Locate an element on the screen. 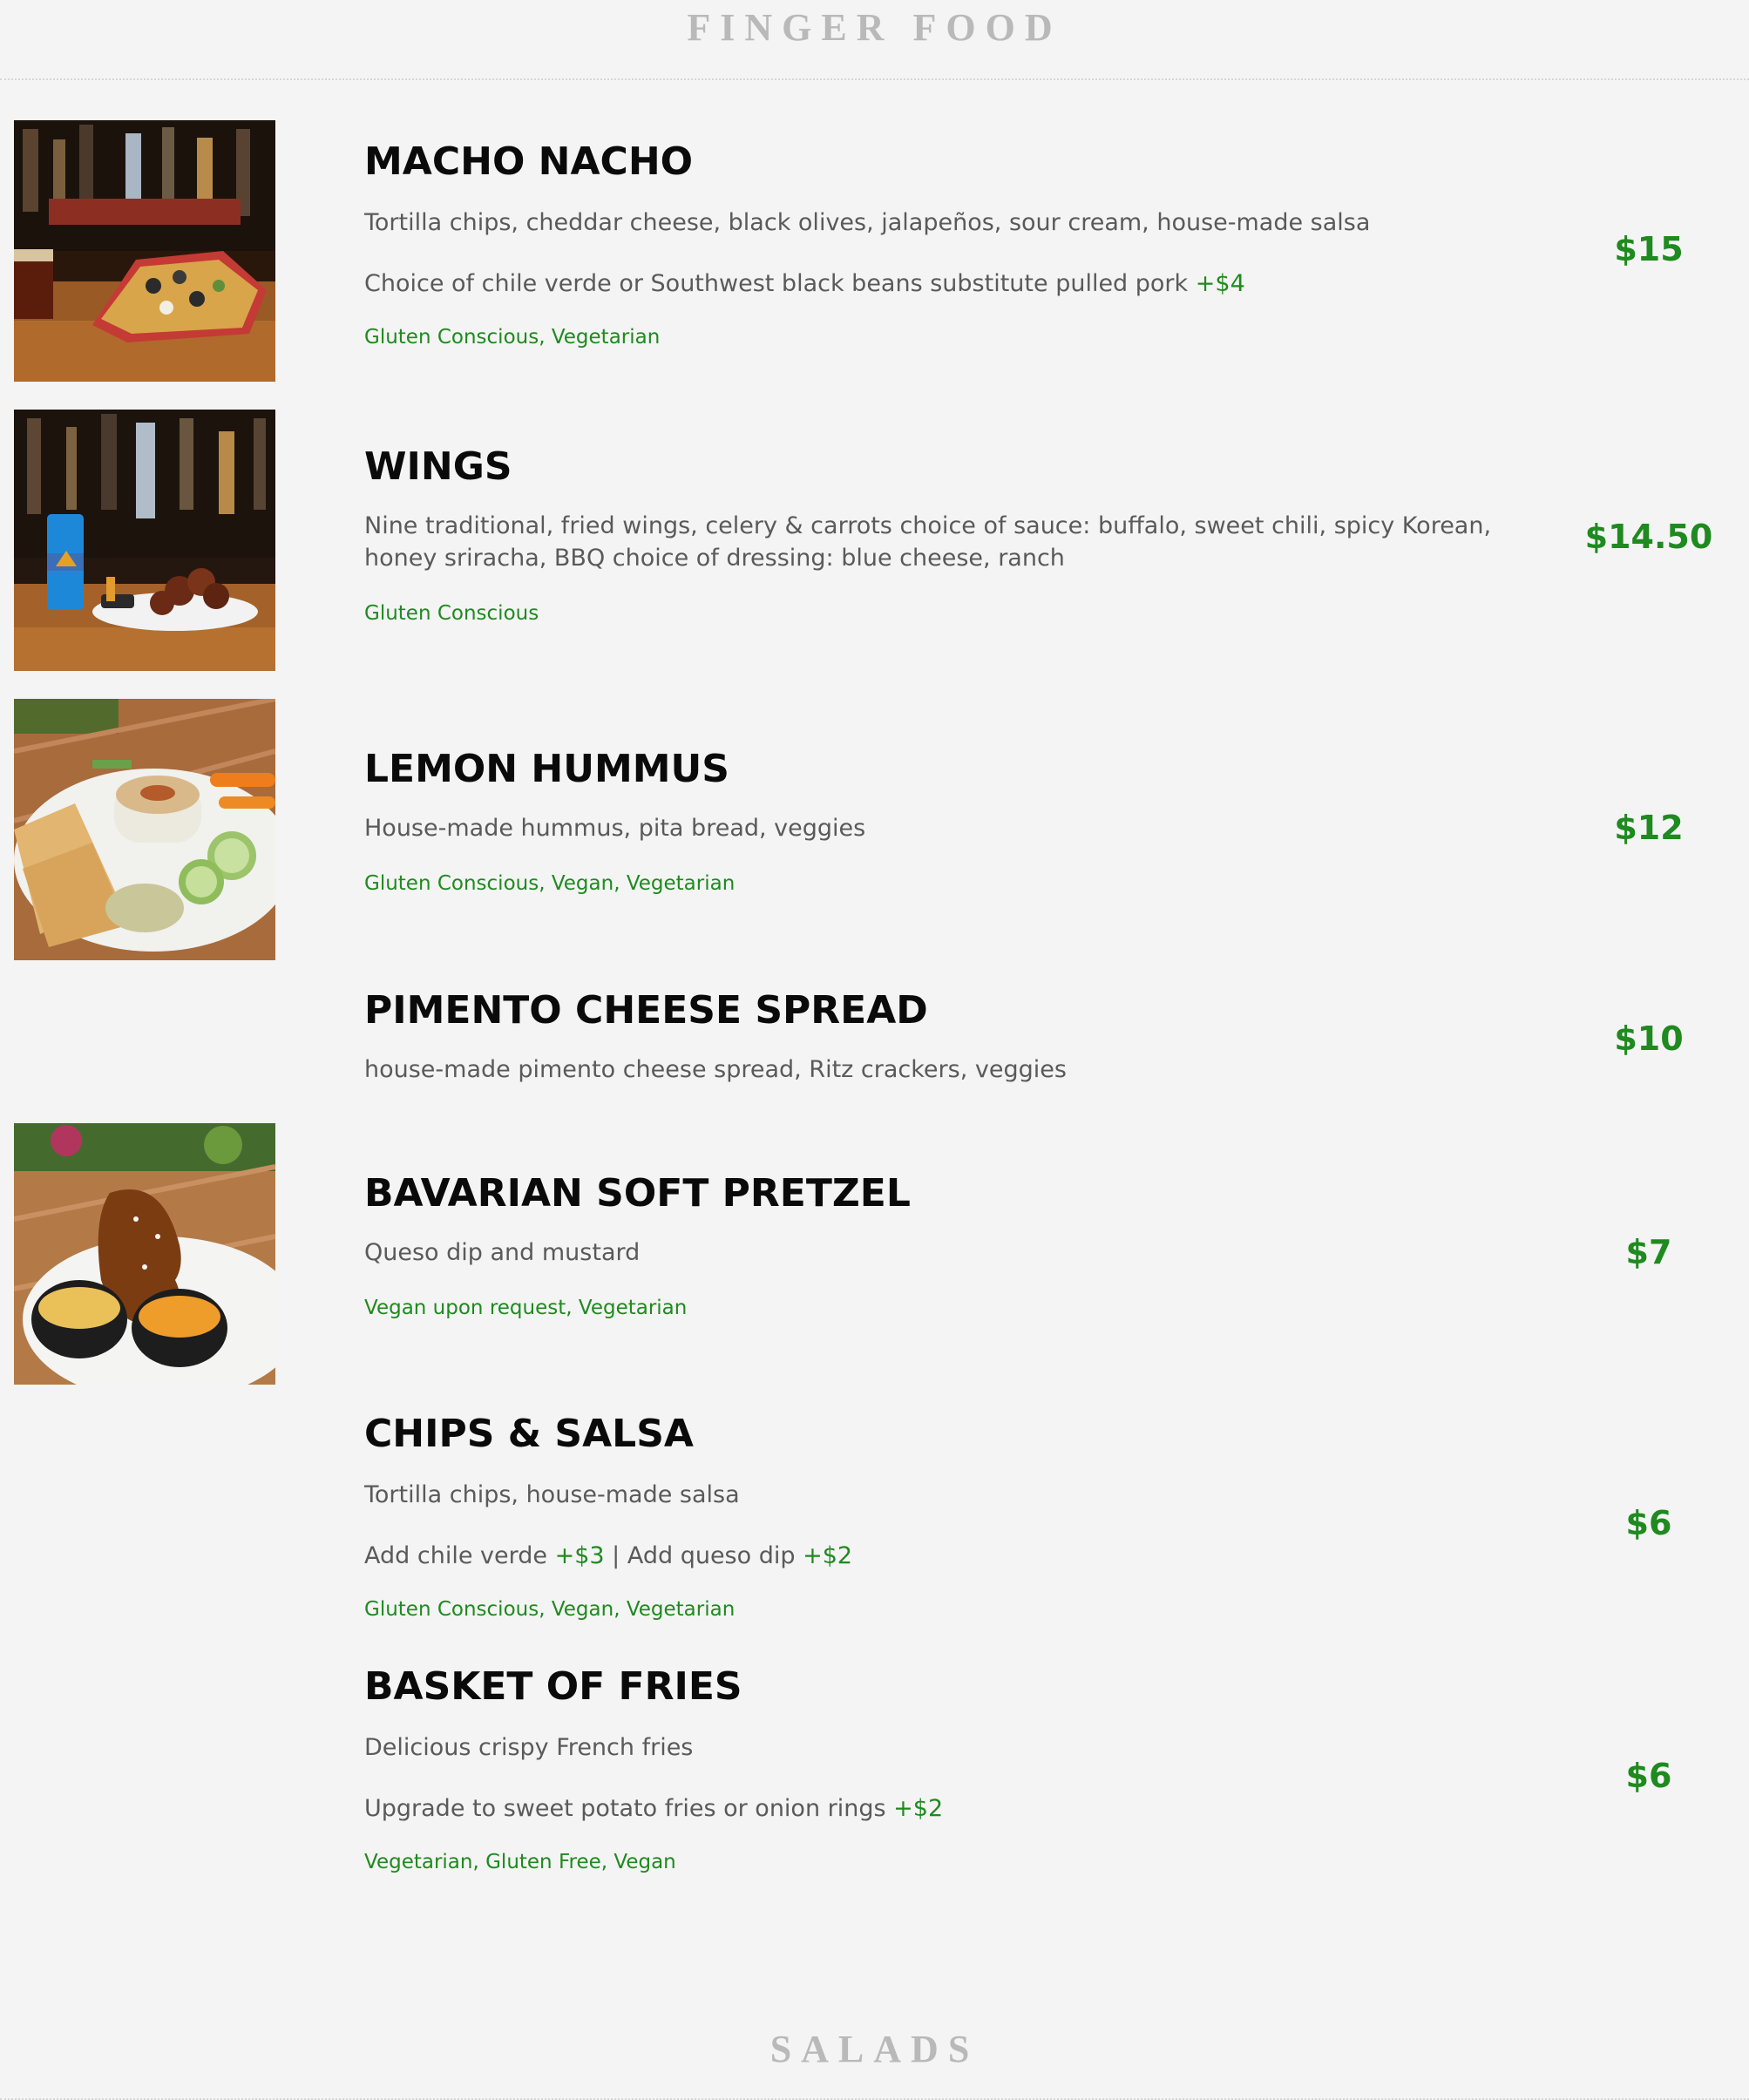 The width and height of the screenshot is (1749, 2100). item-name: LEMON HUMMUS is located at coordinates (546, 769).